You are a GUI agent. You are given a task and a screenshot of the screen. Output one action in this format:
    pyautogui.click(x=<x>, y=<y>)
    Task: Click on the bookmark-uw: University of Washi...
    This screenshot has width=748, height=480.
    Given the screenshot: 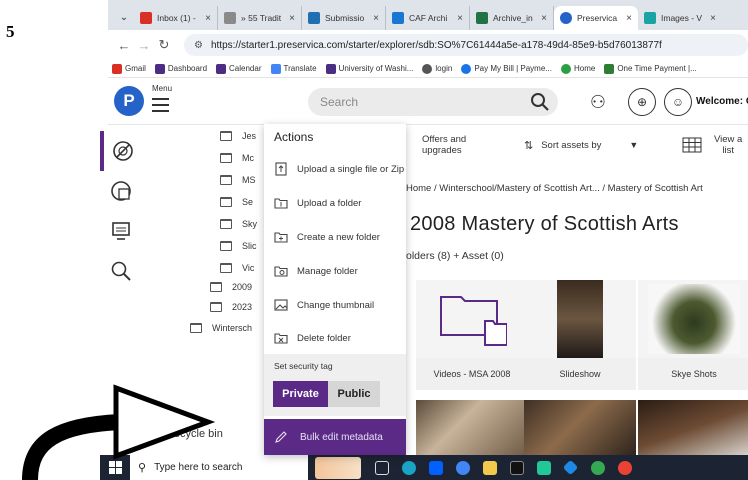 What is the action you would take?
    pyautogui.click(x=369, y=68)
    